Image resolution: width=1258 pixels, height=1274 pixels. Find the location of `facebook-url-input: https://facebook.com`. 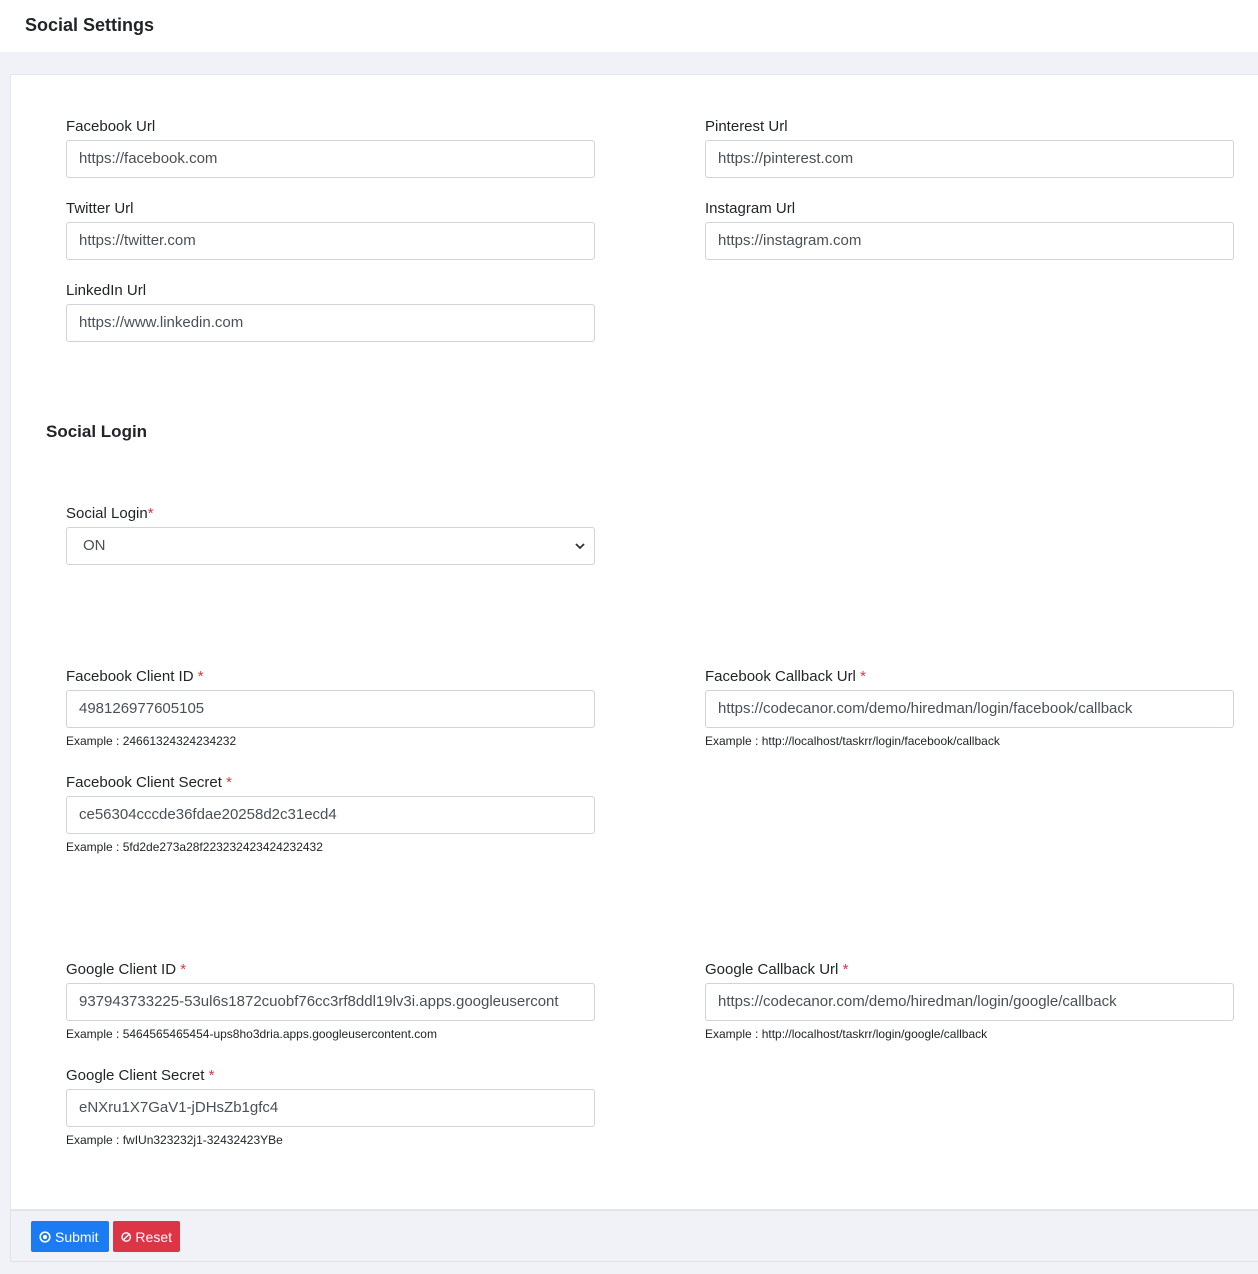

facebook-url-input: https://facebook.com is located at coordinates (330, 159).